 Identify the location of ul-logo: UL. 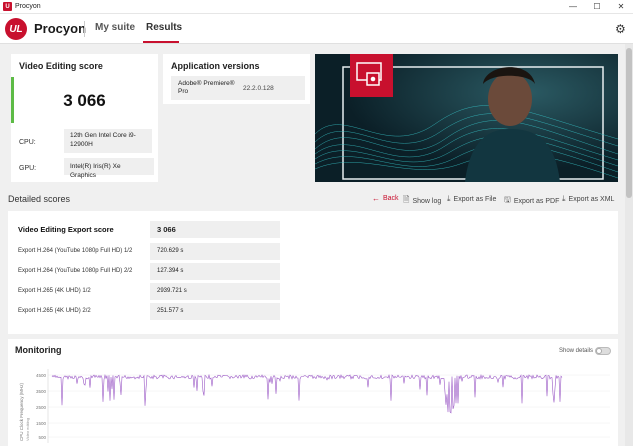
(16, 29).